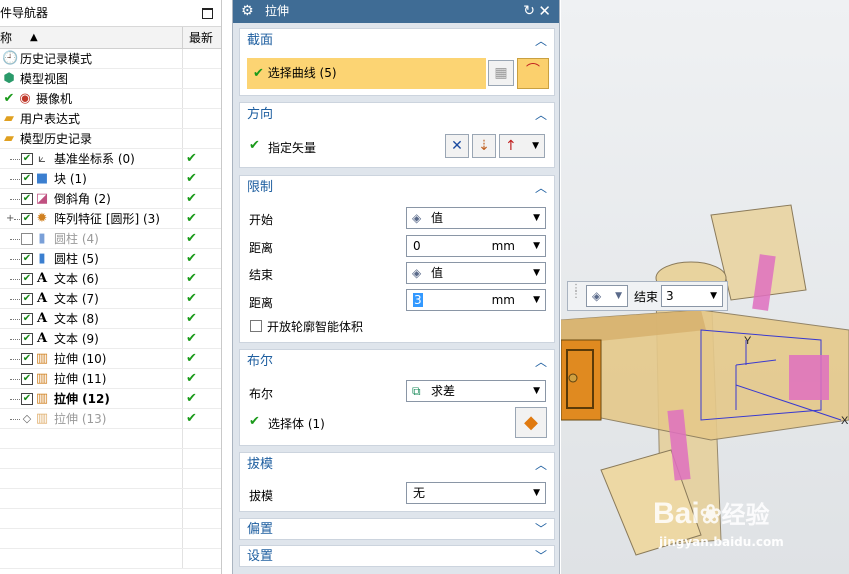 The image size is (849, 574). Describe the element at coordinates (110, 159) in the screenshot. I see `feature-row: ✔ ⟀ 基准坐标系 (0) ✔` at that location.